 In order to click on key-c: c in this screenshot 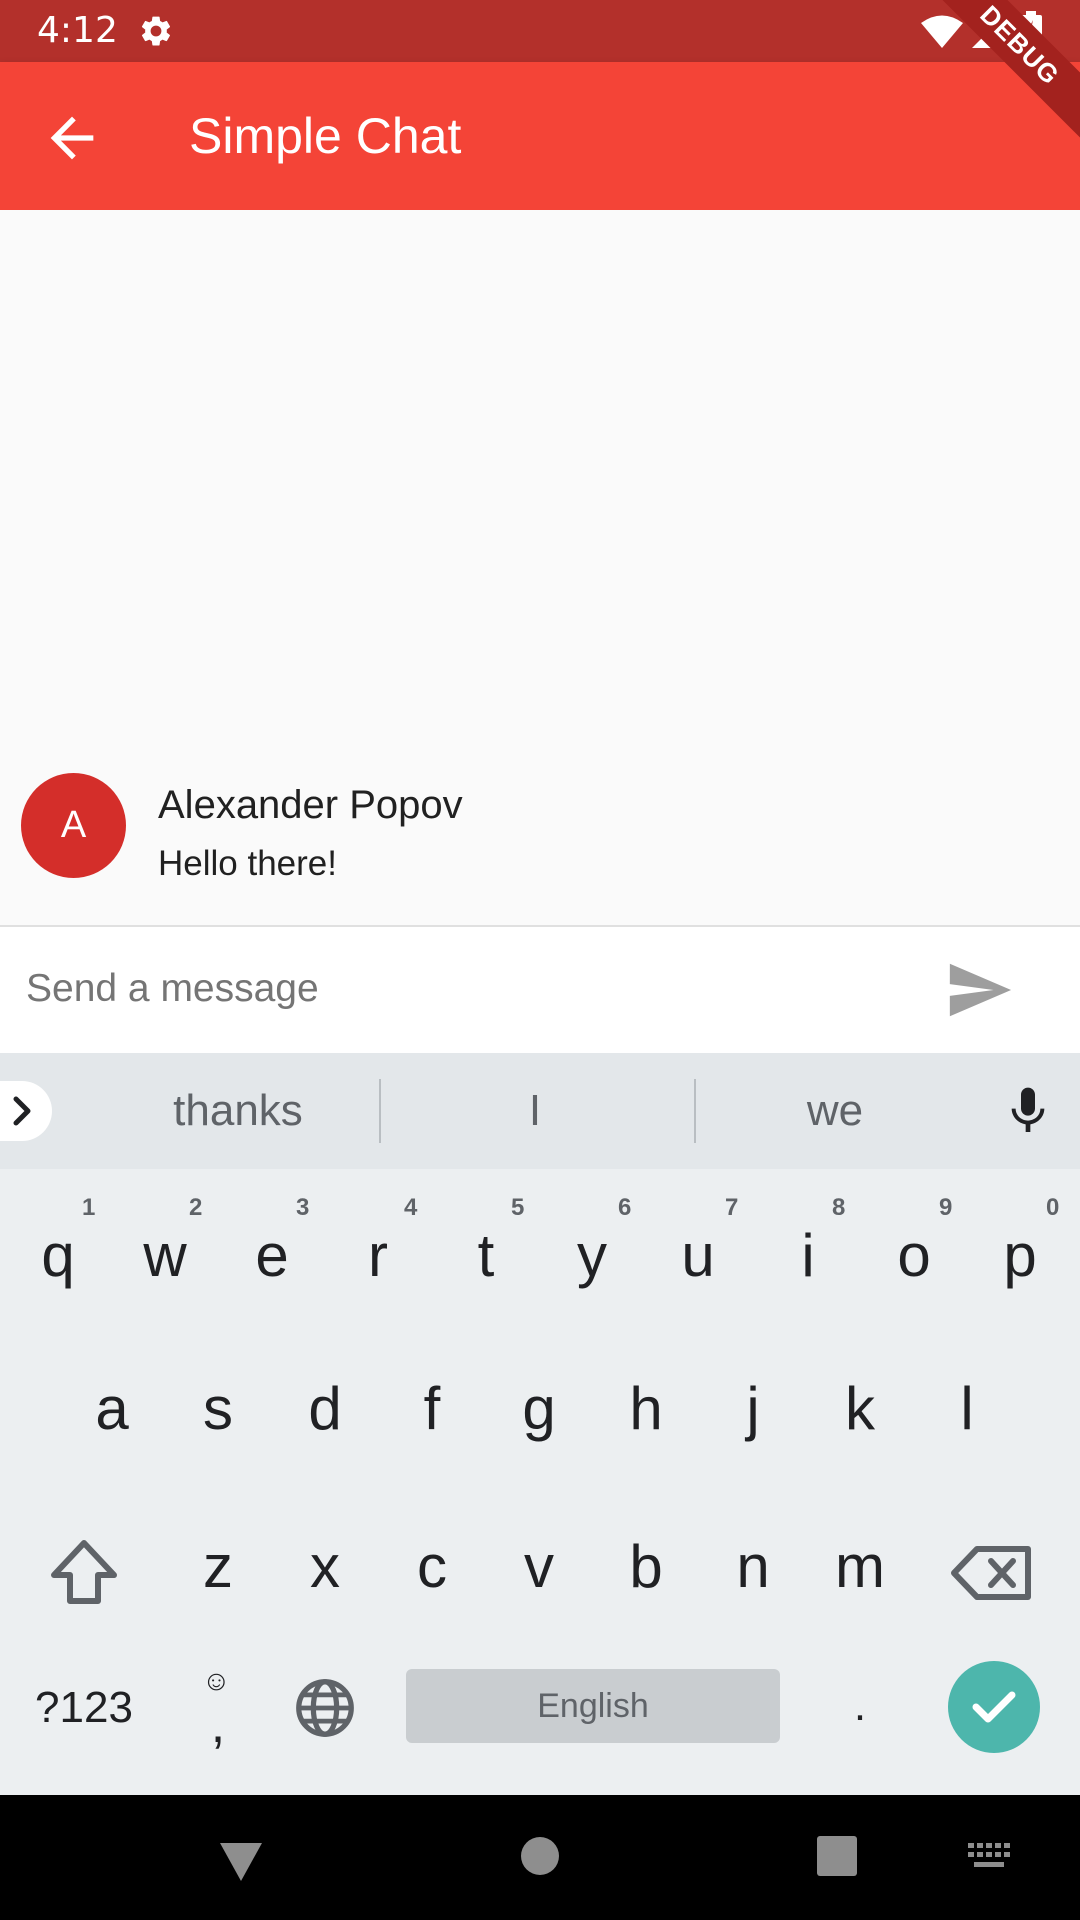, I will do `click(432, 1577)`.